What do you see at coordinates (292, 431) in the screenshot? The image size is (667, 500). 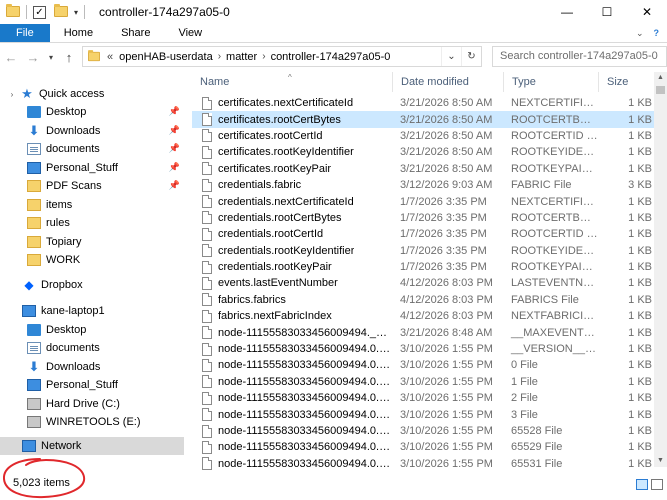 I see `file-name-cell: node-1115558303345600949​4.0.29.65528` at bounding box center [292, 431].